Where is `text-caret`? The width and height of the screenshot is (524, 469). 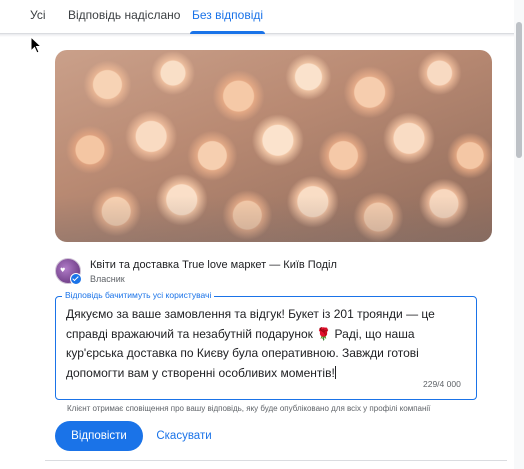 text-caret is located at coordinates (335, 372).